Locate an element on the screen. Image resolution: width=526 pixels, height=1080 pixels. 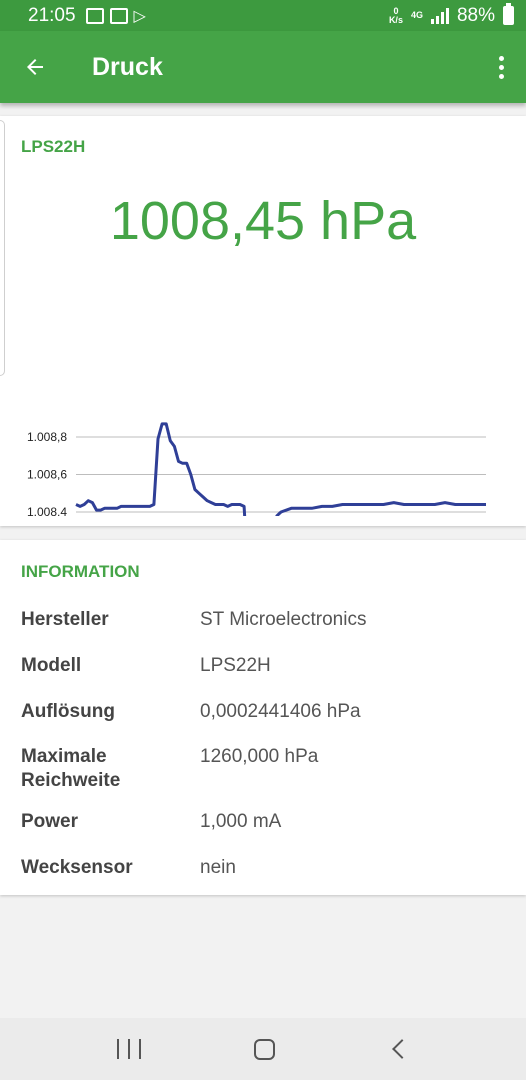
info-key: Auflösung is located at coordinates (68, 711).